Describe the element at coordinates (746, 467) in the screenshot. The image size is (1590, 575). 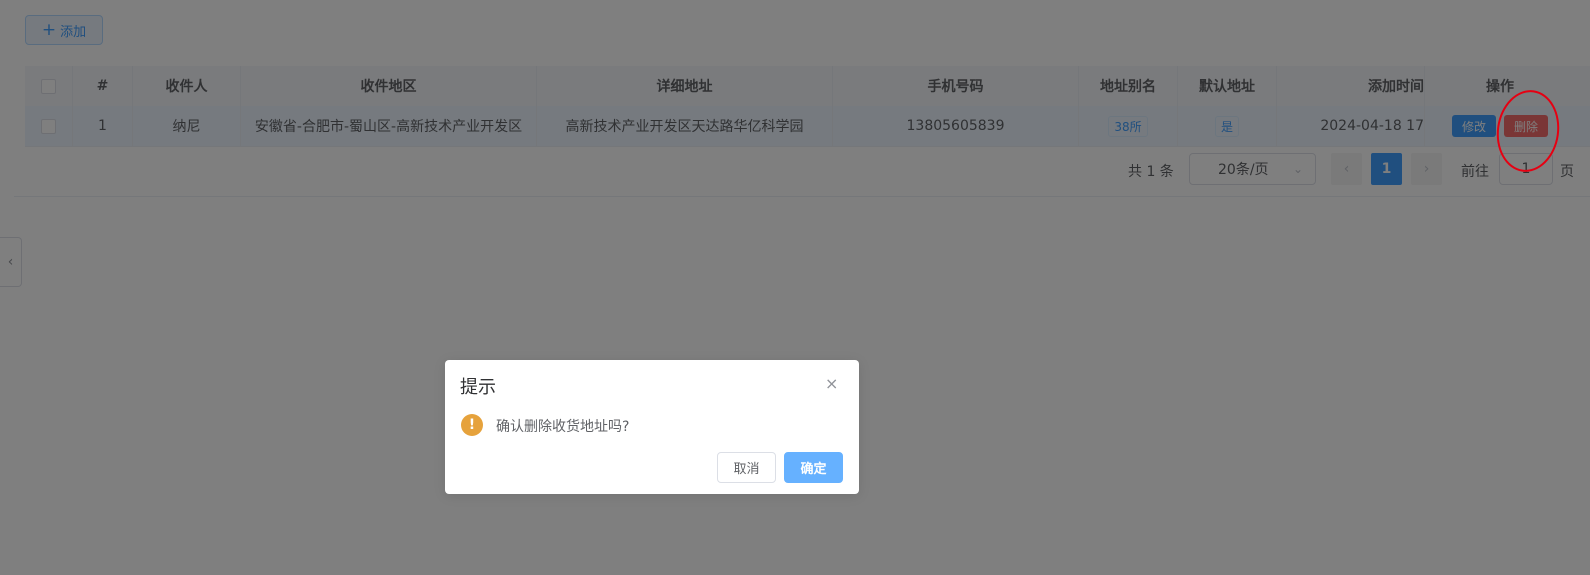
I see `cancel-button: 取消` at that location.